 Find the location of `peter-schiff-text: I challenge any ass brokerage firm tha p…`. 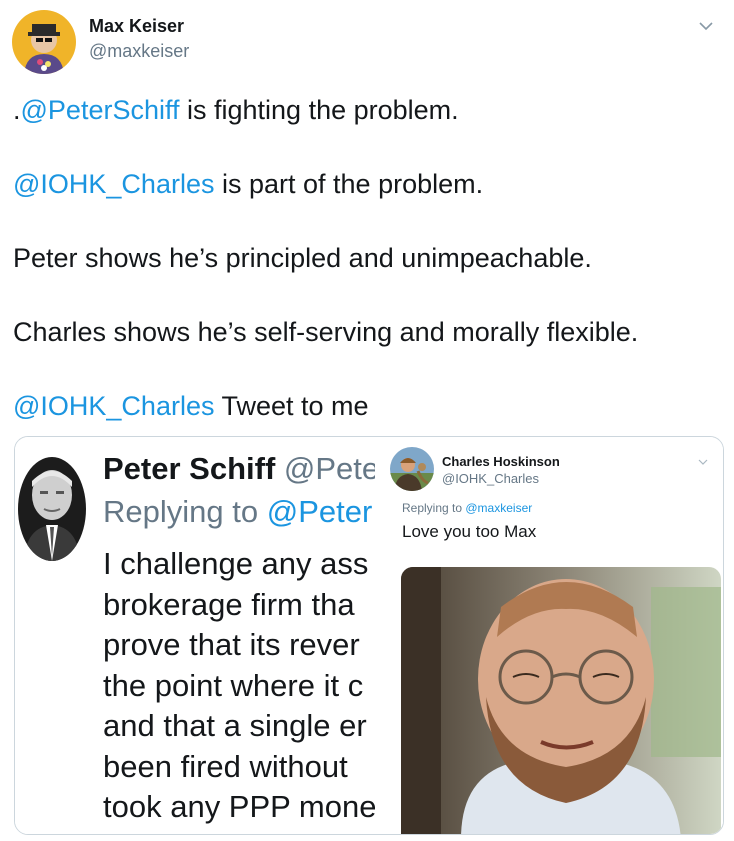

peter-schiff-text: I challenge any ass brokerage firm tha p… is located at coordinates (239, 686).